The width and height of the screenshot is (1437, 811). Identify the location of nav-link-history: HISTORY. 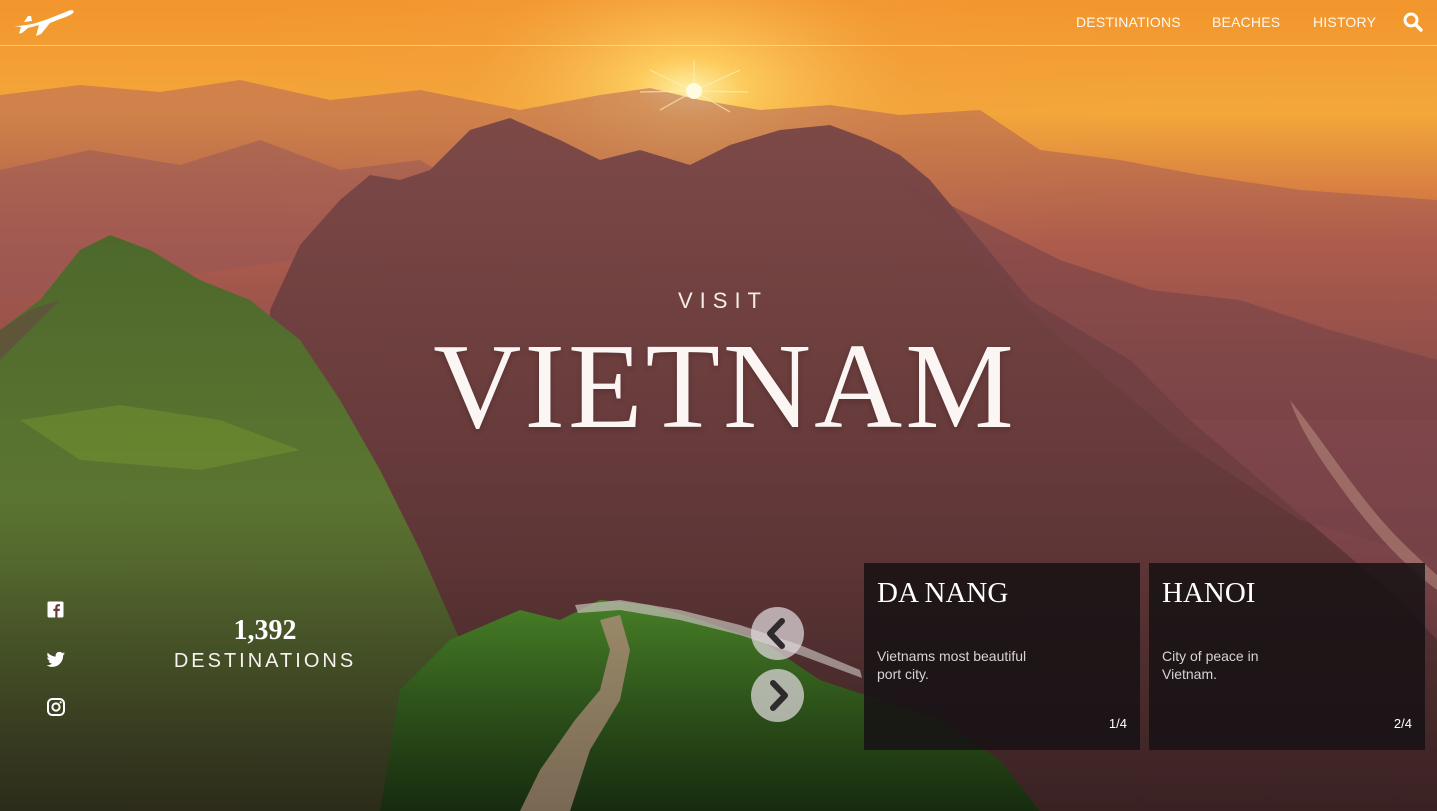
(1344, 22).